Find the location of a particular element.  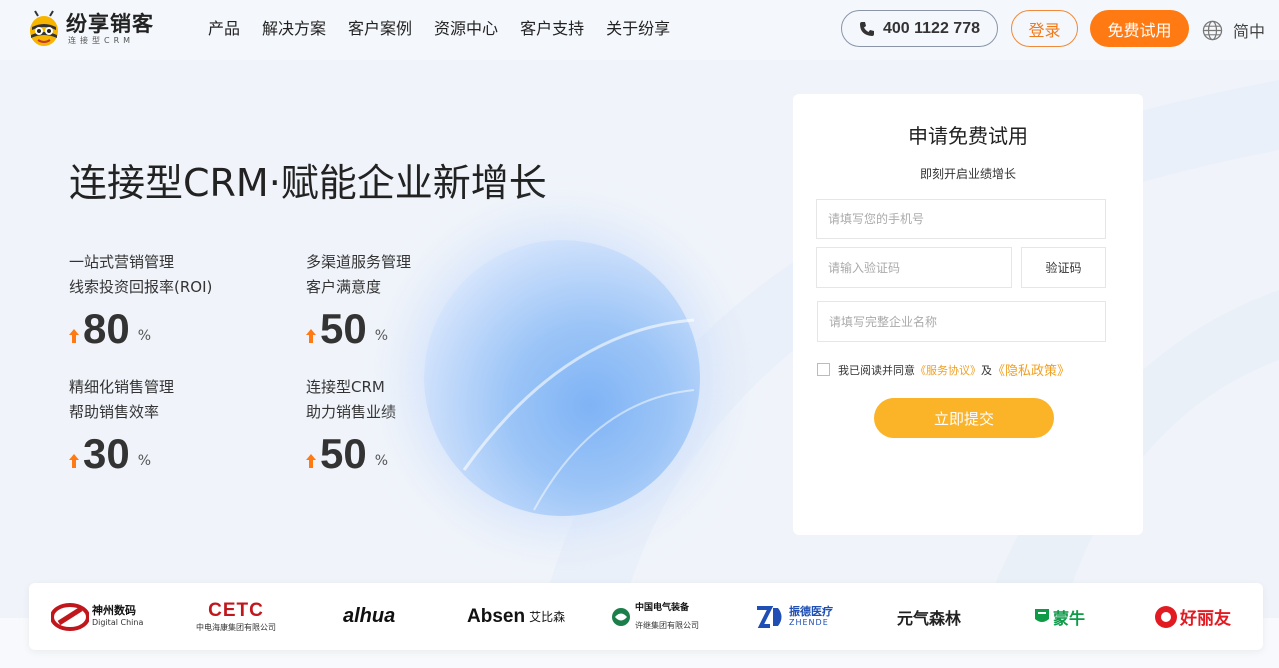

logo-subtitle: 连接型CRM is located at coordinates (101, 40).